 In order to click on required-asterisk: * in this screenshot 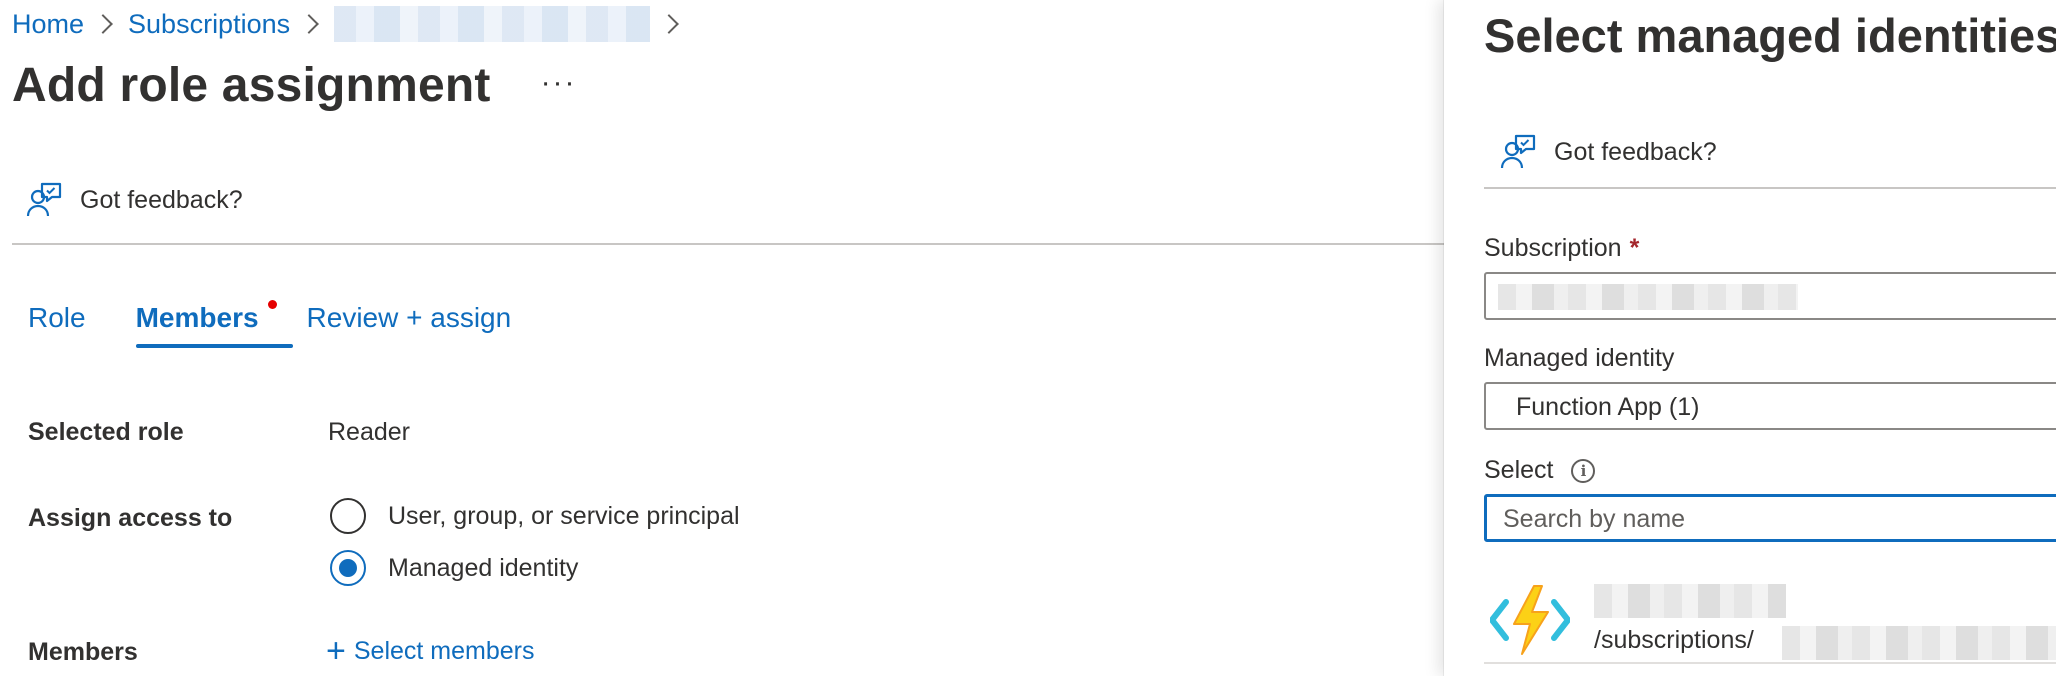, I will do `click(1634, 248)`.